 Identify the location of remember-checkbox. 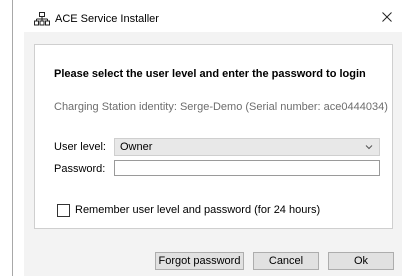
(63, 210).